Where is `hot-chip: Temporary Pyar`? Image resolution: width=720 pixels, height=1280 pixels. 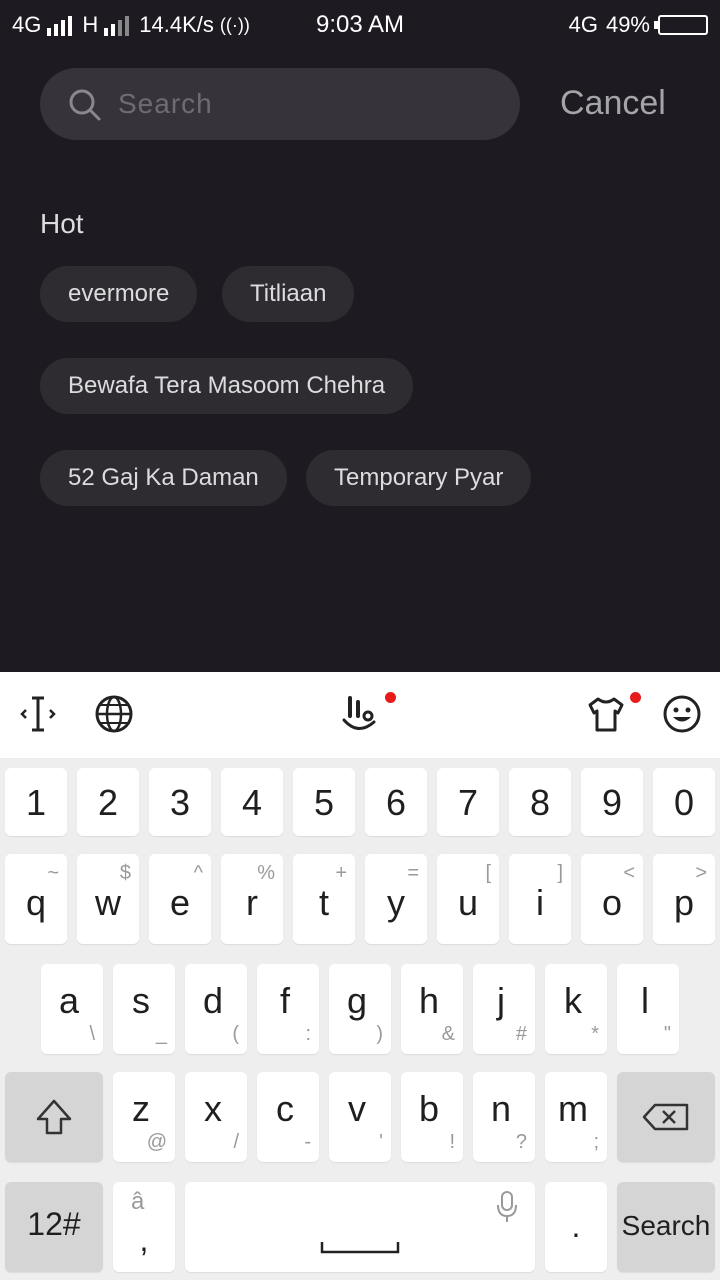
hot-chip: Temporary Pyar is located at coordinates (419, 478).